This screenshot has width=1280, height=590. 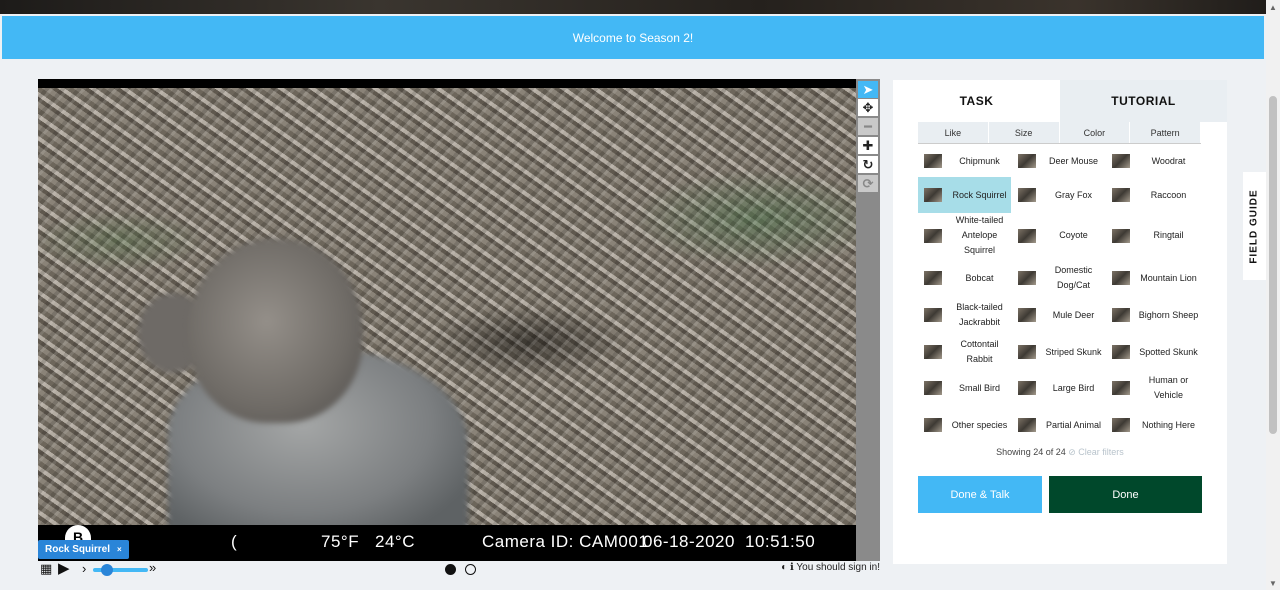 I want to click on scroll-up-icon: ▲, so click(x=1273, y=7).